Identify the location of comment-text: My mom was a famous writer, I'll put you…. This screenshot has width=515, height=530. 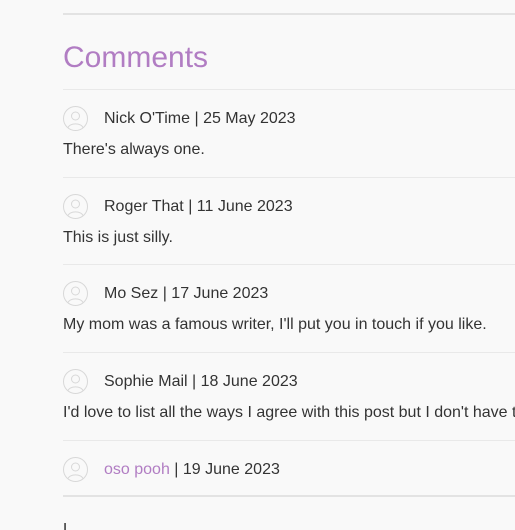
(275, 324).